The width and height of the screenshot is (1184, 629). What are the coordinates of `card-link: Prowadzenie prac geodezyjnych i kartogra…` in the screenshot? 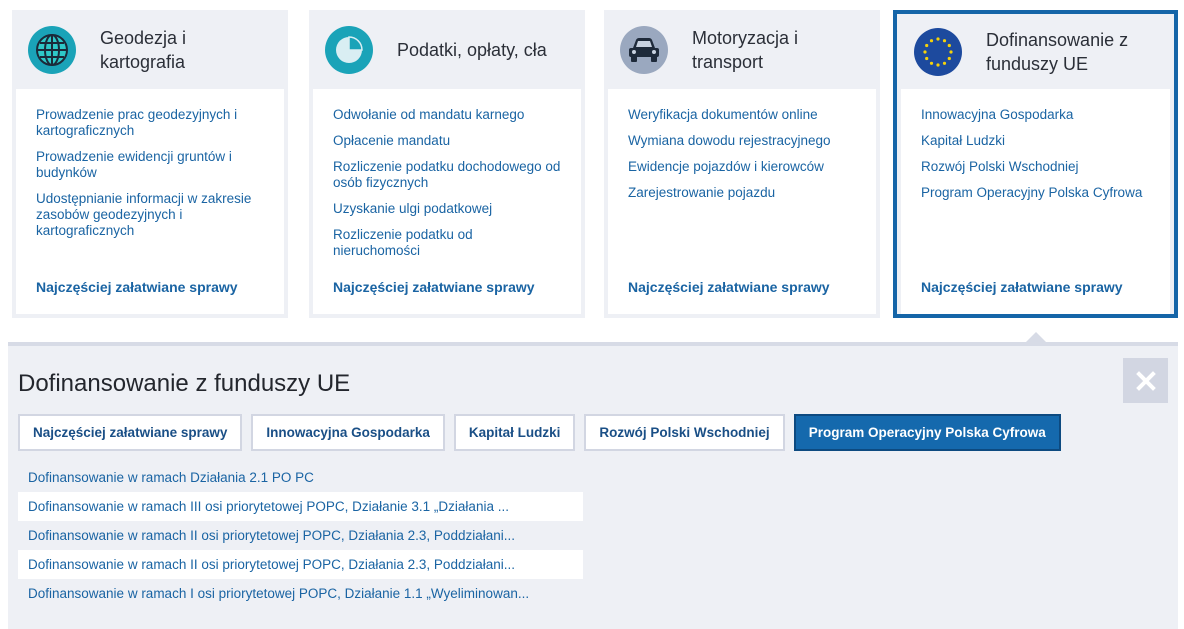 It's located at (150, 123).